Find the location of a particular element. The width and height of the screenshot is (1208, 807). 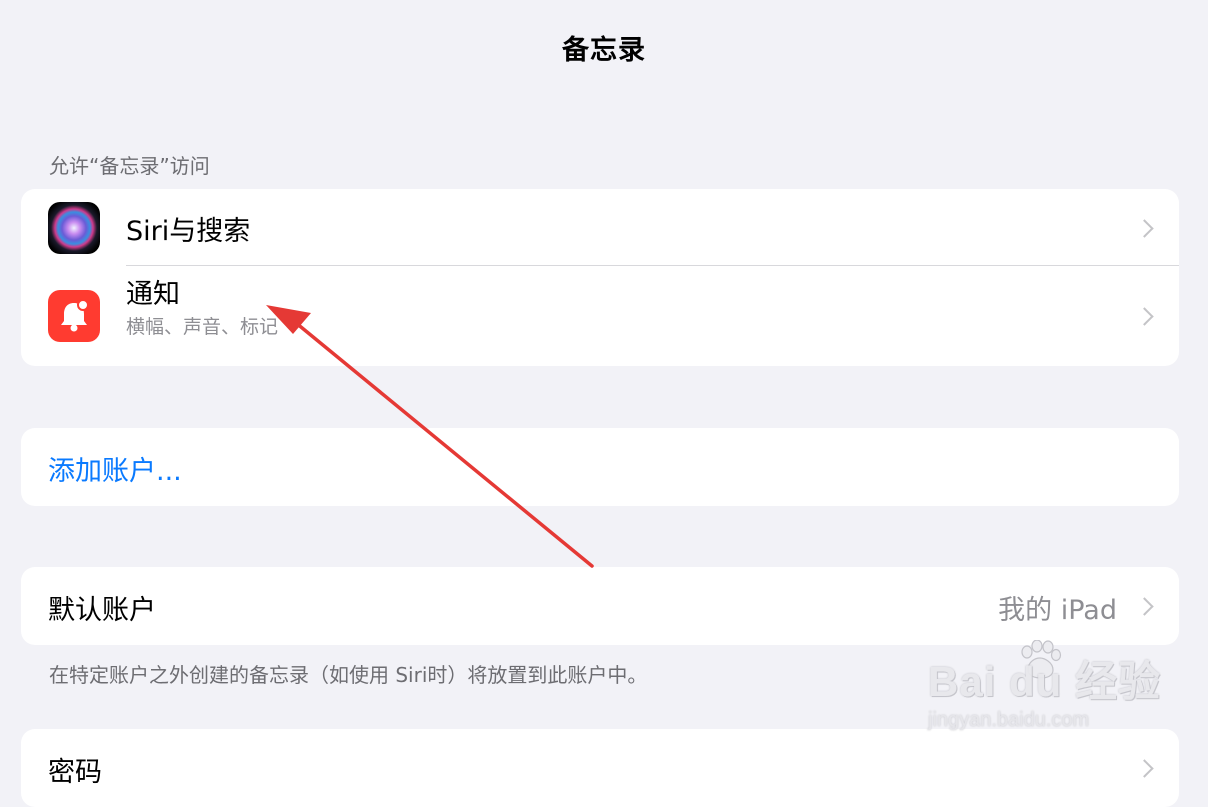

siri-search-label: Siri与搜索 is located at coordinates (188, 231).